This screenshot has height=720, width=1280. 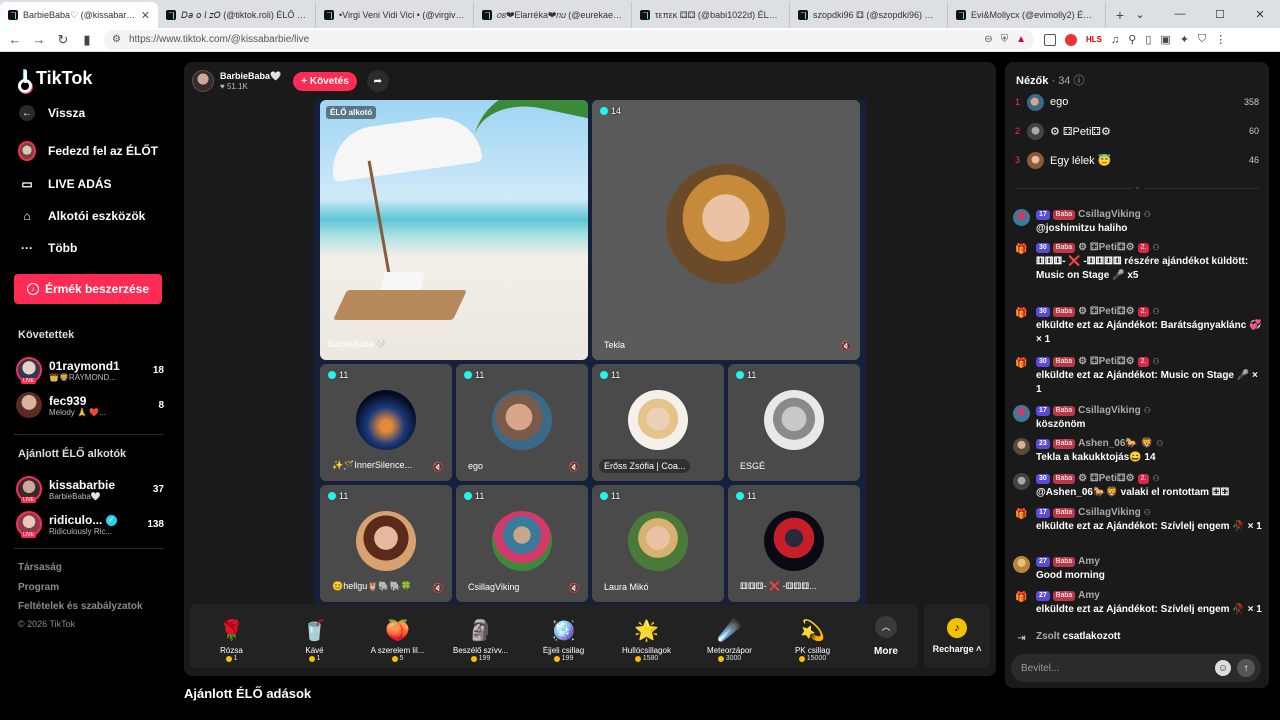 What do you see at coordinates (480, 636) in the screenshot?
I see `gift-item: 🗿 Beszélő szívv... 199` at bounding box center [480, 636].